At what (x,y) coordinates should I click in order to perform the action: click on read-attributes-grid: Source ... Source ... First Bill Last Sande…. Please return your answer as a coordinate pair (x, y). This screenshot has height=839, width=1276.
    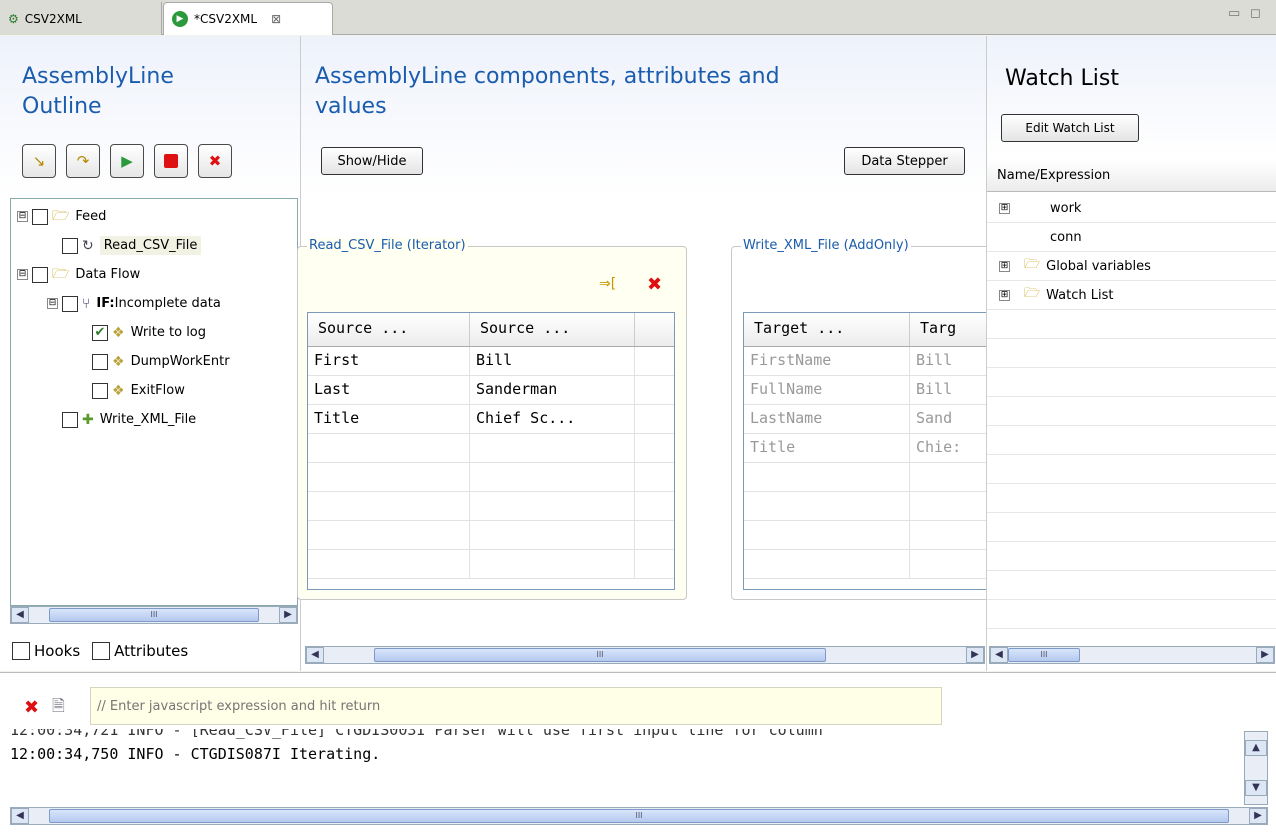
    Looking at the image, I should click on (491, 451).